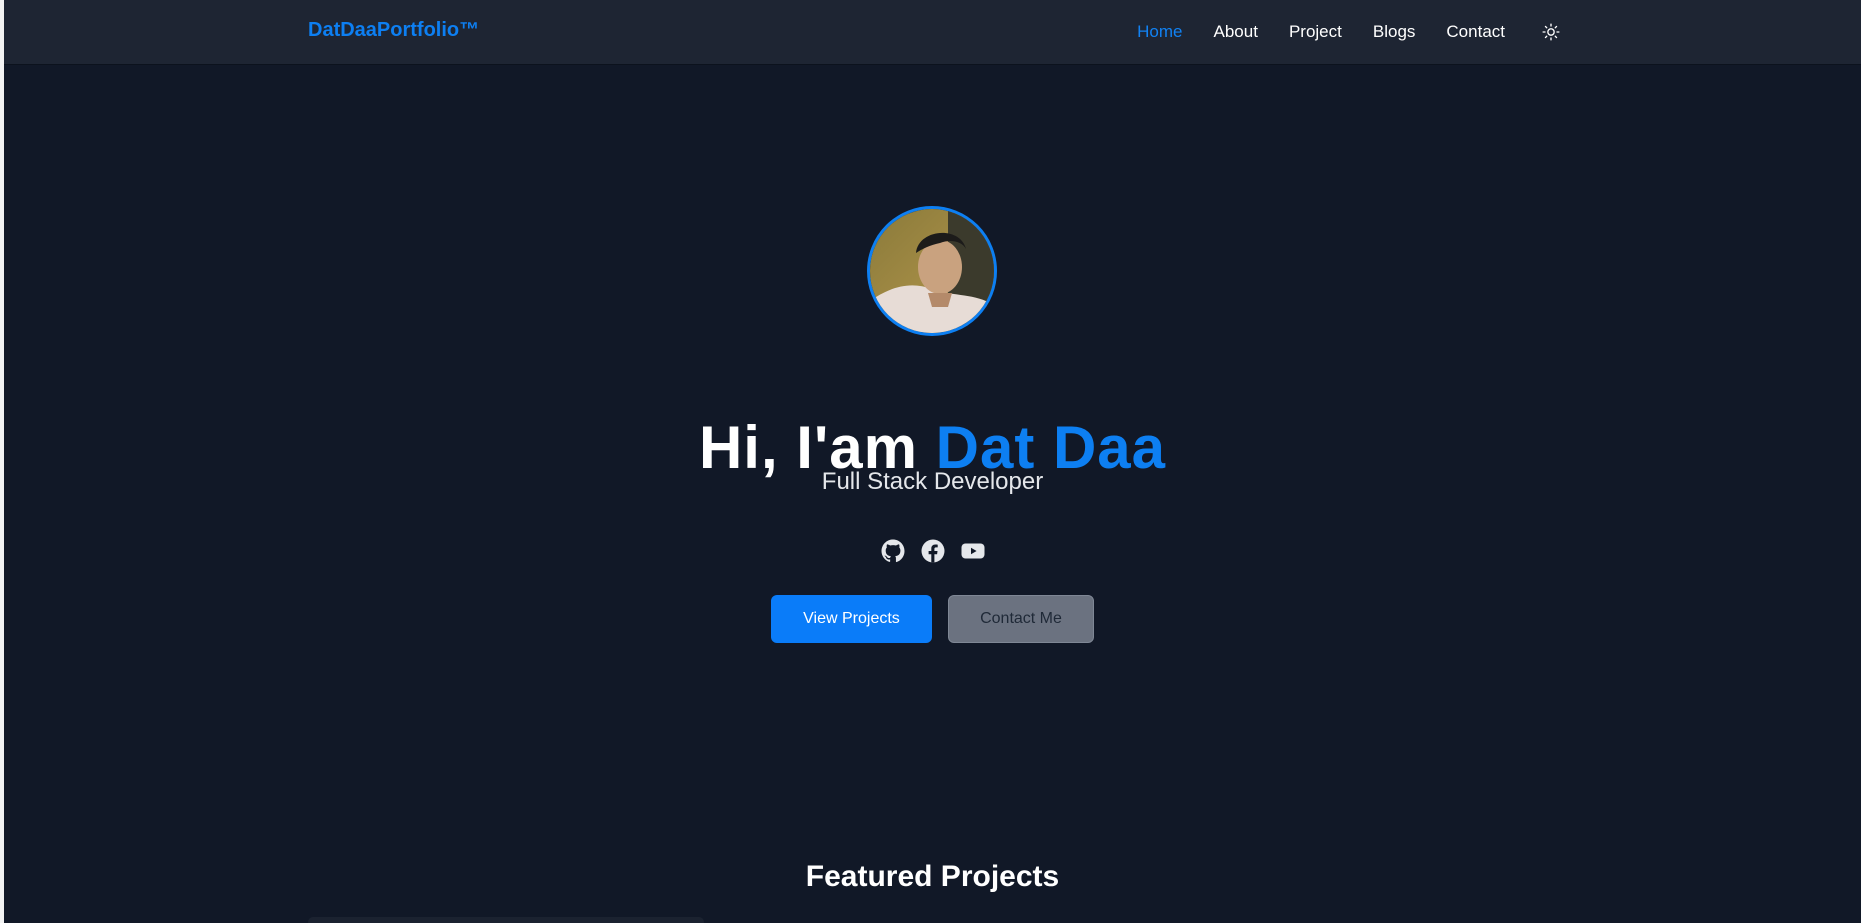  I want to click on nav-link-contact: Contact, so click(1475, 32).